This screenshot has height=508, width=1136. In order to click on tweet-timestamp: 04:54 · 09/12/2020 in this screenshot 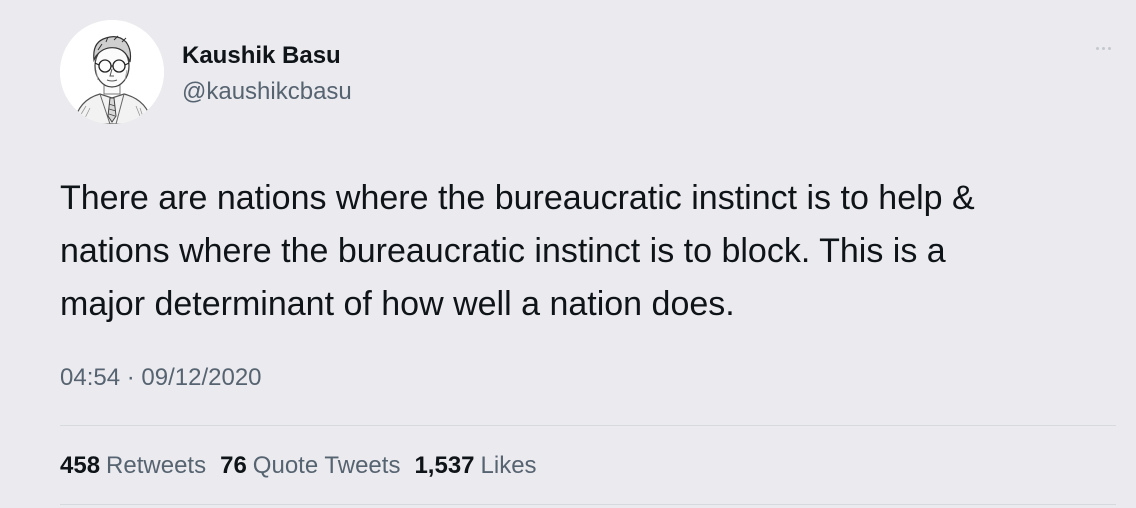, I will do `click(161, 378)`.